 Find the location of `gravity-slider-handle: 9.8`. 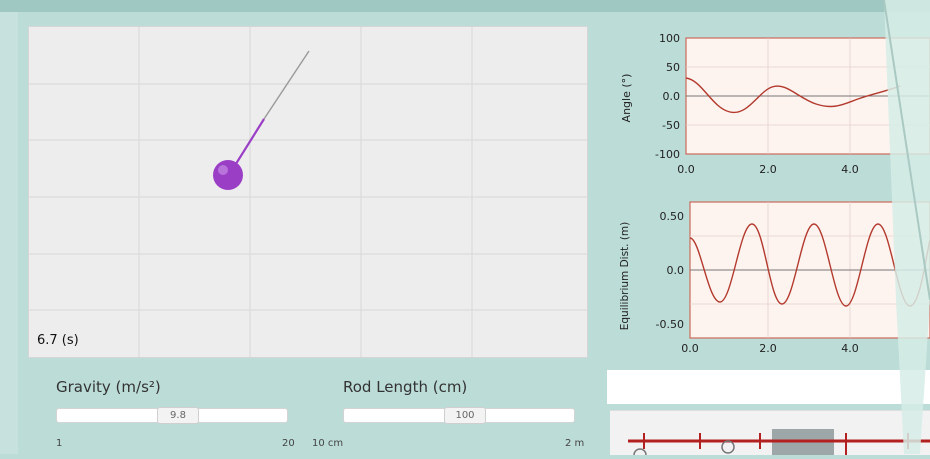

gravity-slider-handle: 9.8 is located at coordinates (178, 415).